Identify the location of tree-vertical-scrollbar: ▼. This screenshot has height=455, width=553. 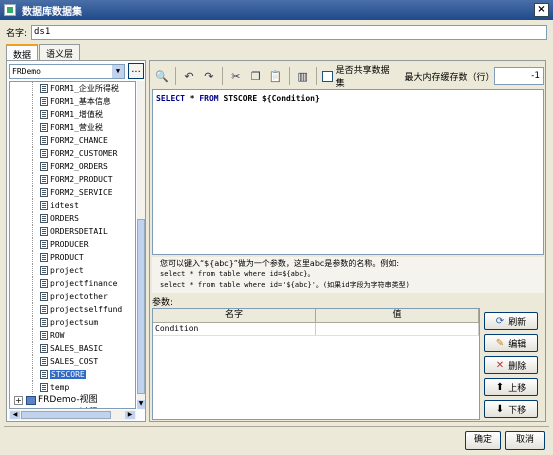
(141, 245).